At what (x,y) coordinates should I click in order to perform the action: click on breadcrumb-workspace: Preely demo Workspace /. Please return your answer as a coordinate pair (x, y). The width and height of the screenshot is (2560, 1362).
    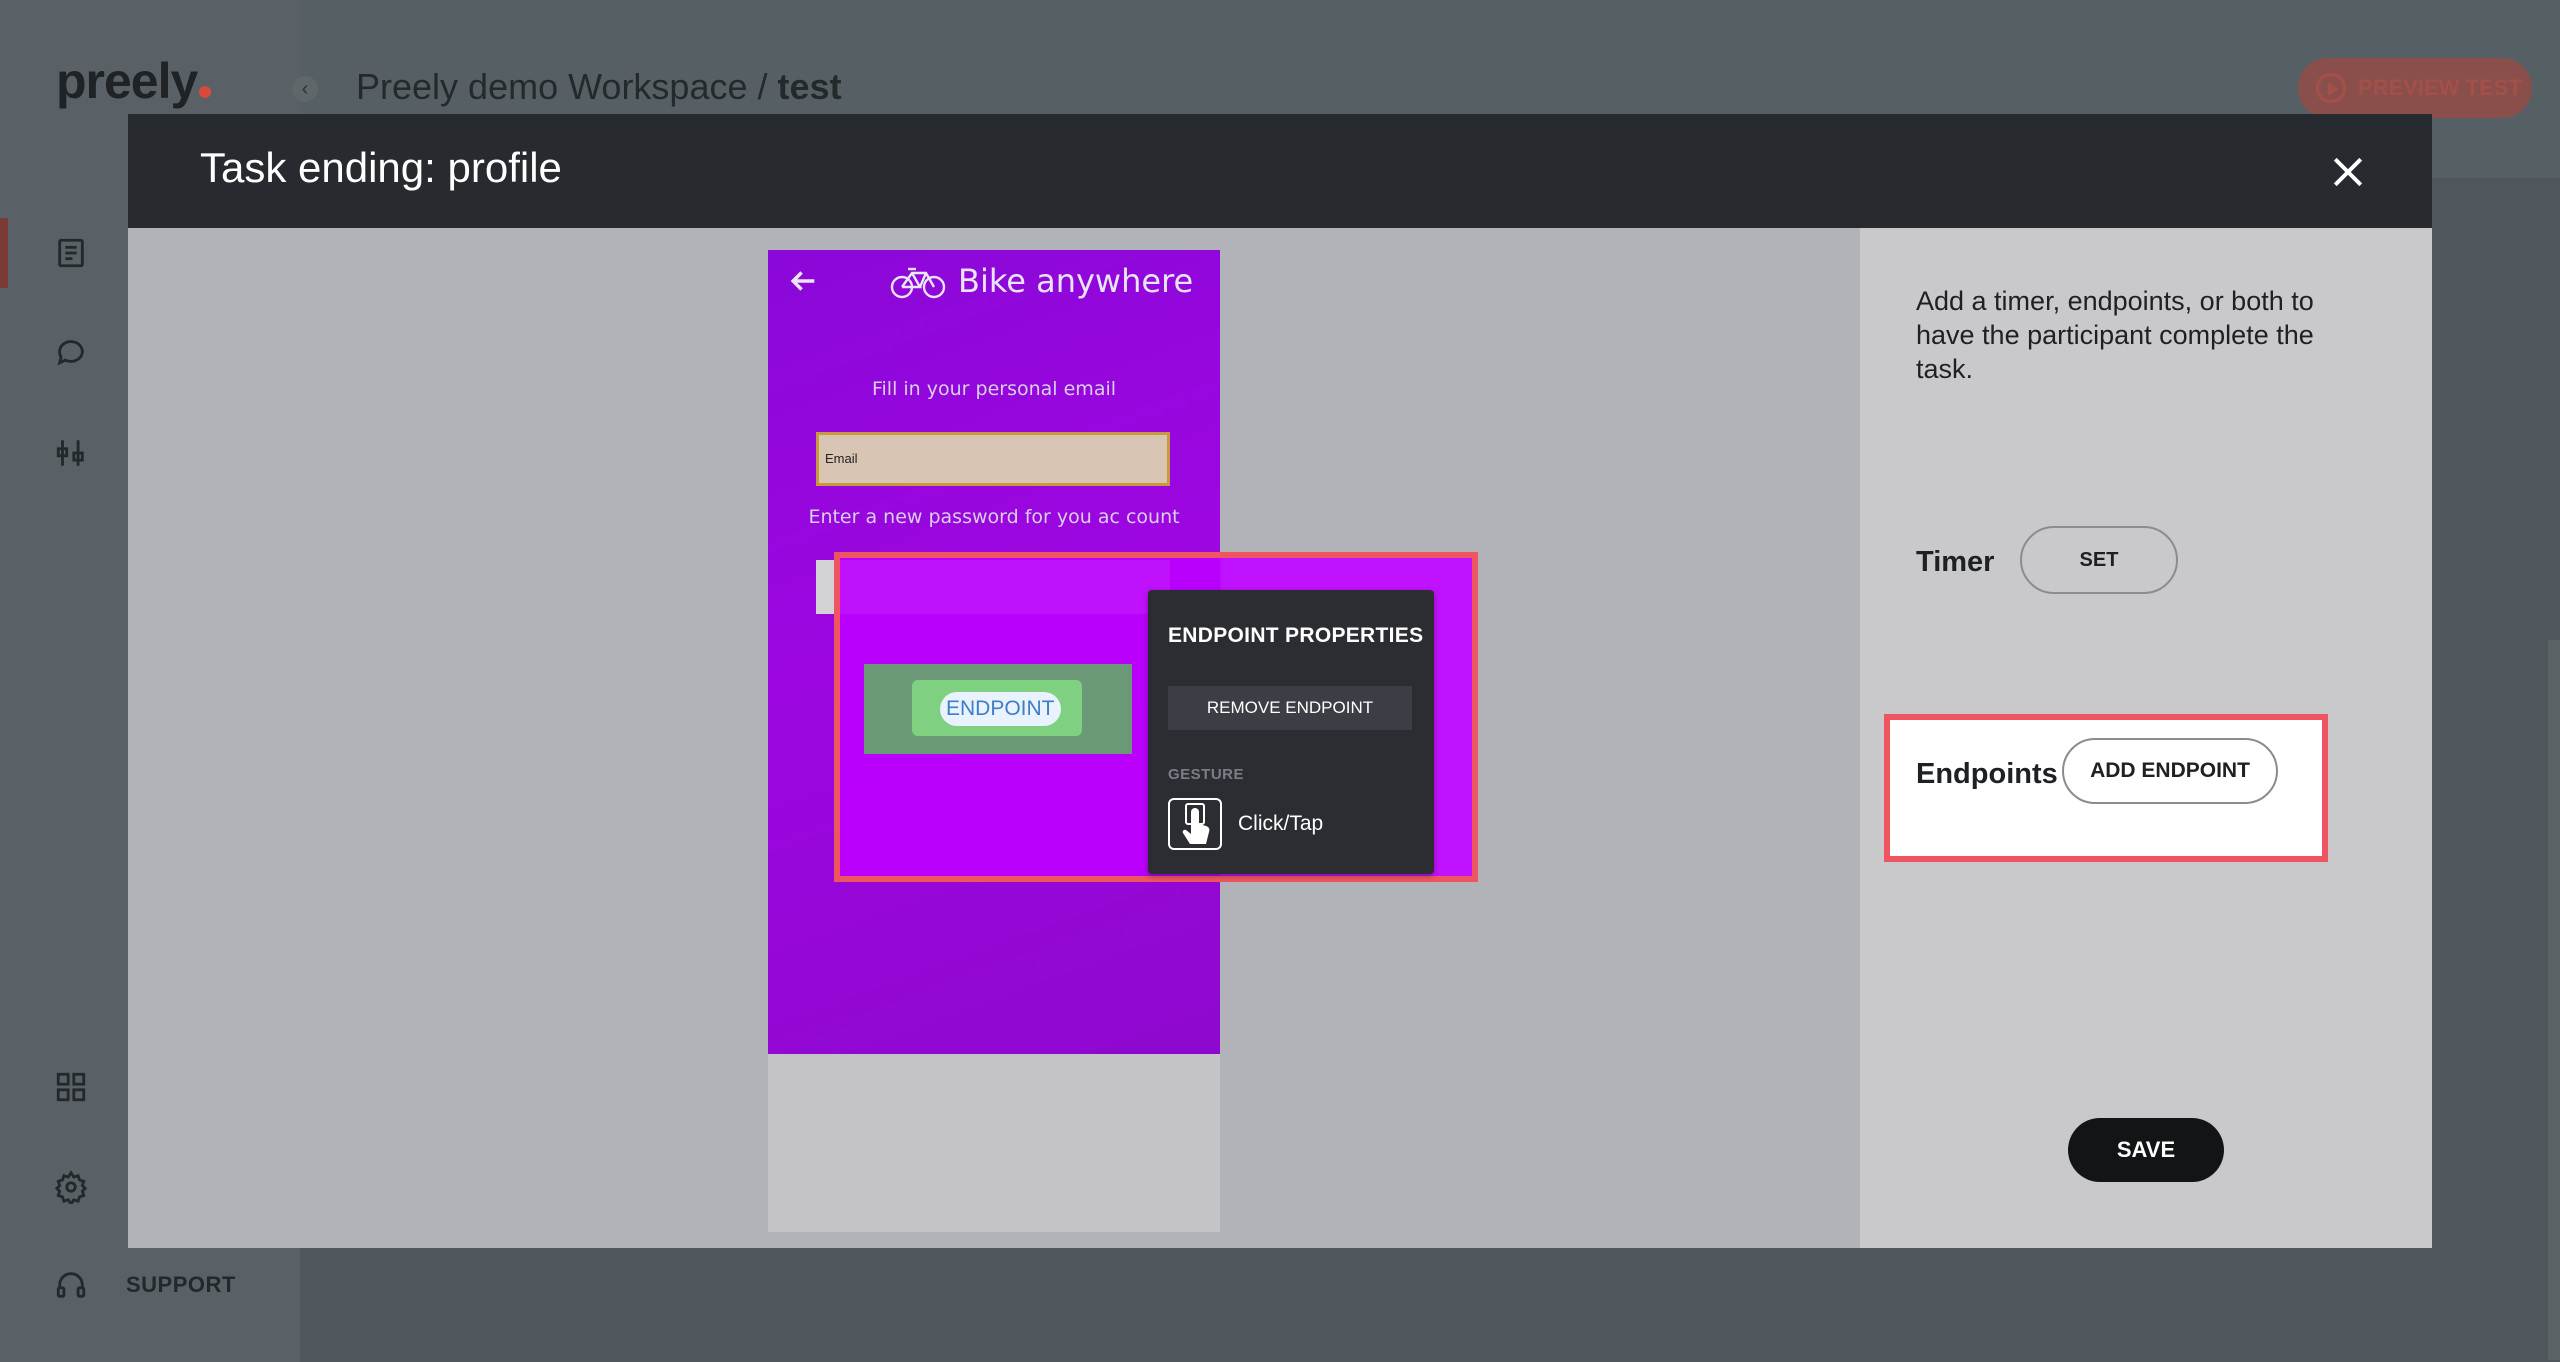
    Looking at the image, I should click on (562, 86).